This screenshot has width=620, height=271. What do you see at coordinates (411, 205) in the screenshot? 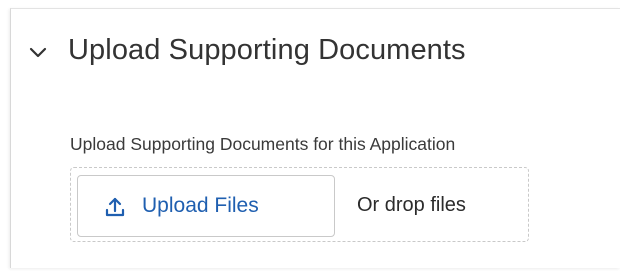
I see `drop-files-text: Or drop files` at bounding box center [411, 205].